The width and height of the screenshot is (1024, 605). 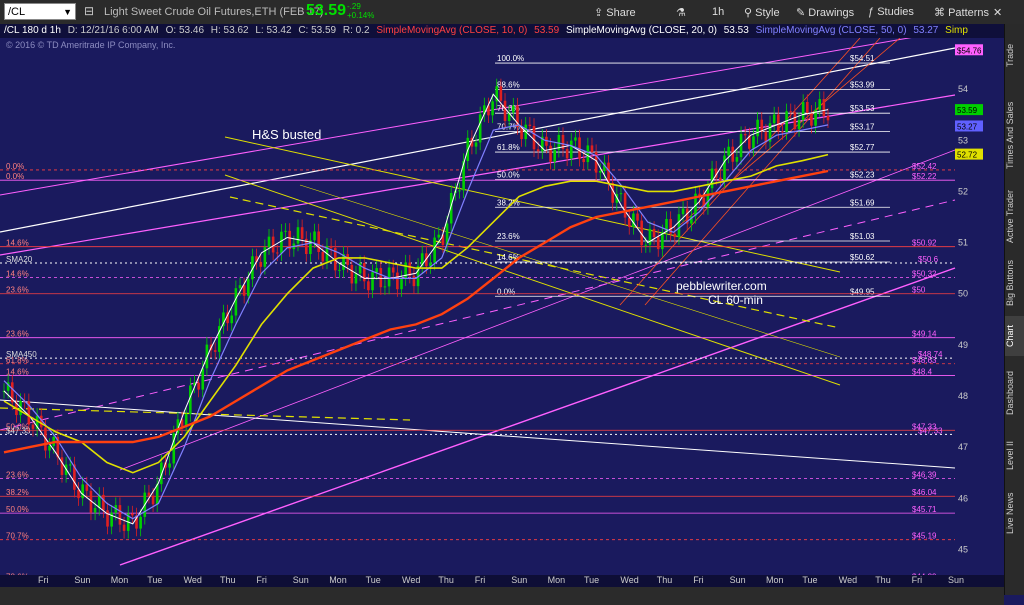 I want to click on bar-date: D: 12/21/16 6:00 AM, so click(x=113, y=30).